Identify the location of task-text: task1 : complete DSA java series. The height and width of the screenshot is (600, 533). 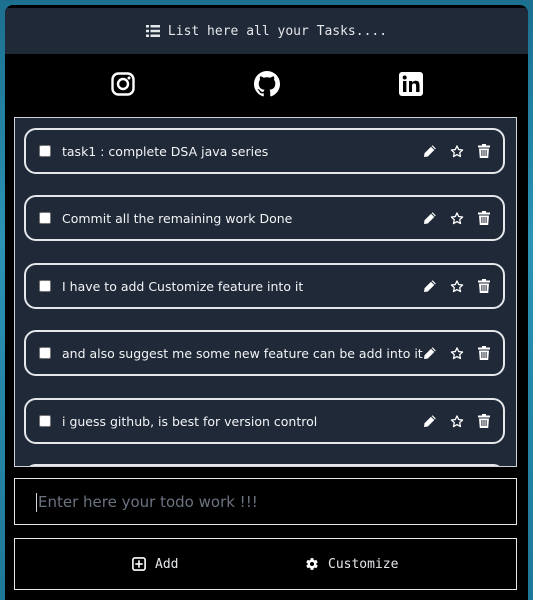
(165, 151).